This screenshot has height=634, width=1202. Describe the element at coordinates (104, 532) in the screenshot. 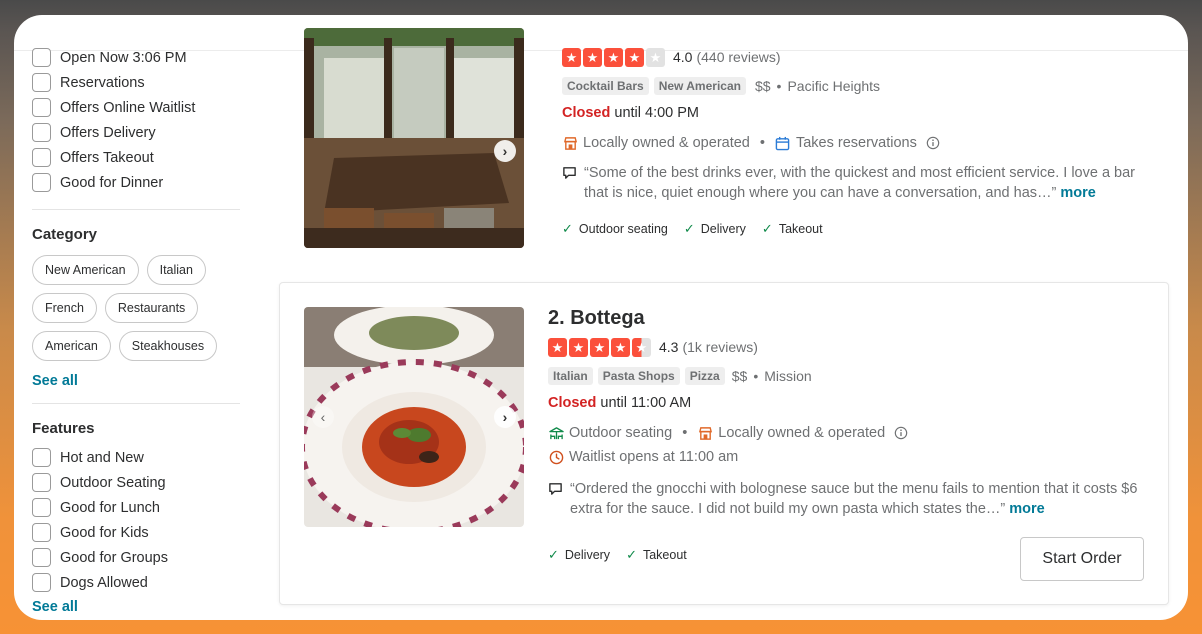

I see `filter-label: Good for Kids` at that location.